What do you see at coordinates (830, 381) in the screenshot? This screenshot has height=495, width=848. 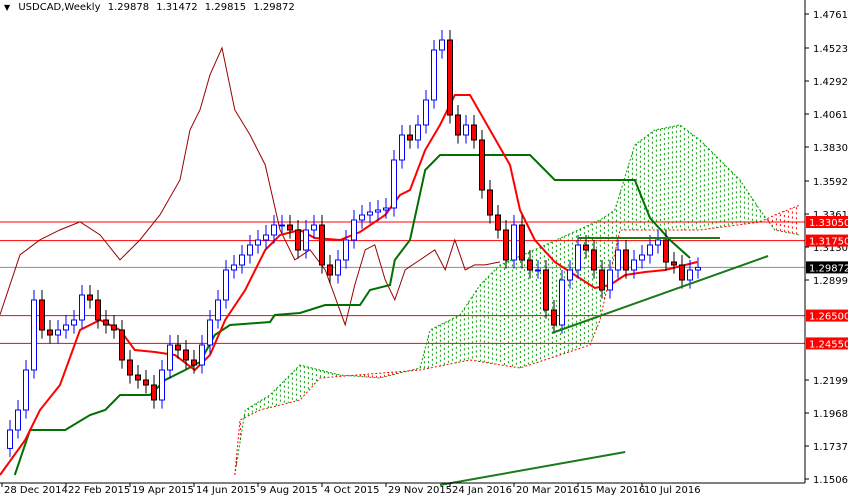 I see `price-tick-label: 1.21990` at bounding box center [830, 381].